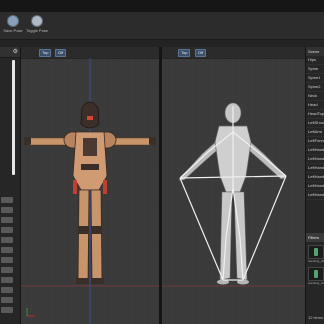  I want to click on list-item: LeftHandPinky, so click(315, 195).